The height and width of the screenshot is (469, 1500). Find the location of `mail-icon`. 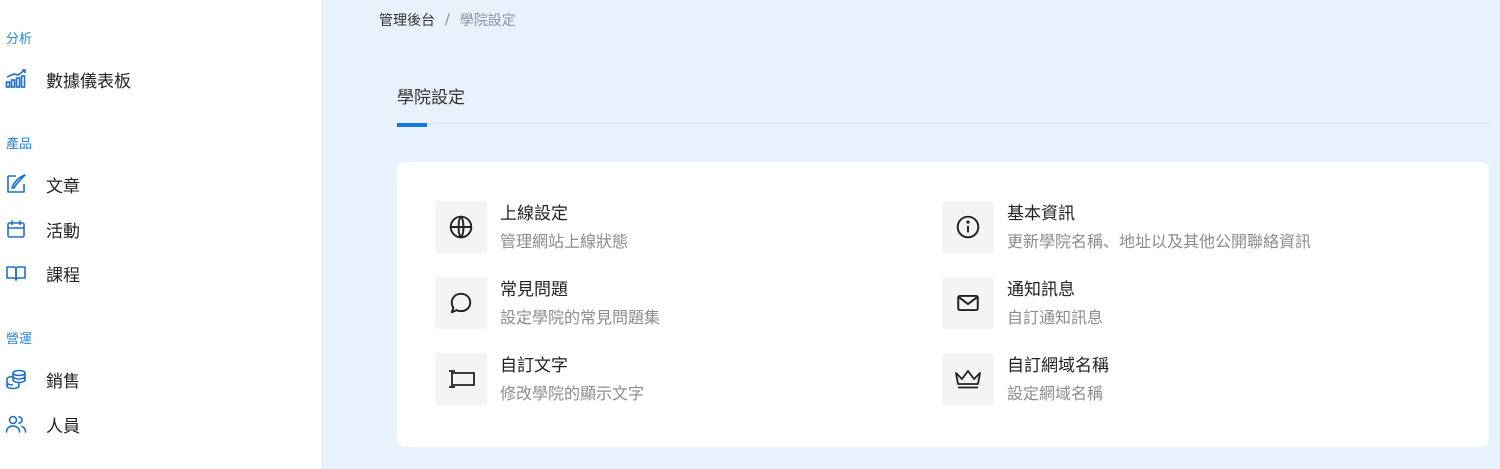

mail-icon is located at coordinates (968, 303).